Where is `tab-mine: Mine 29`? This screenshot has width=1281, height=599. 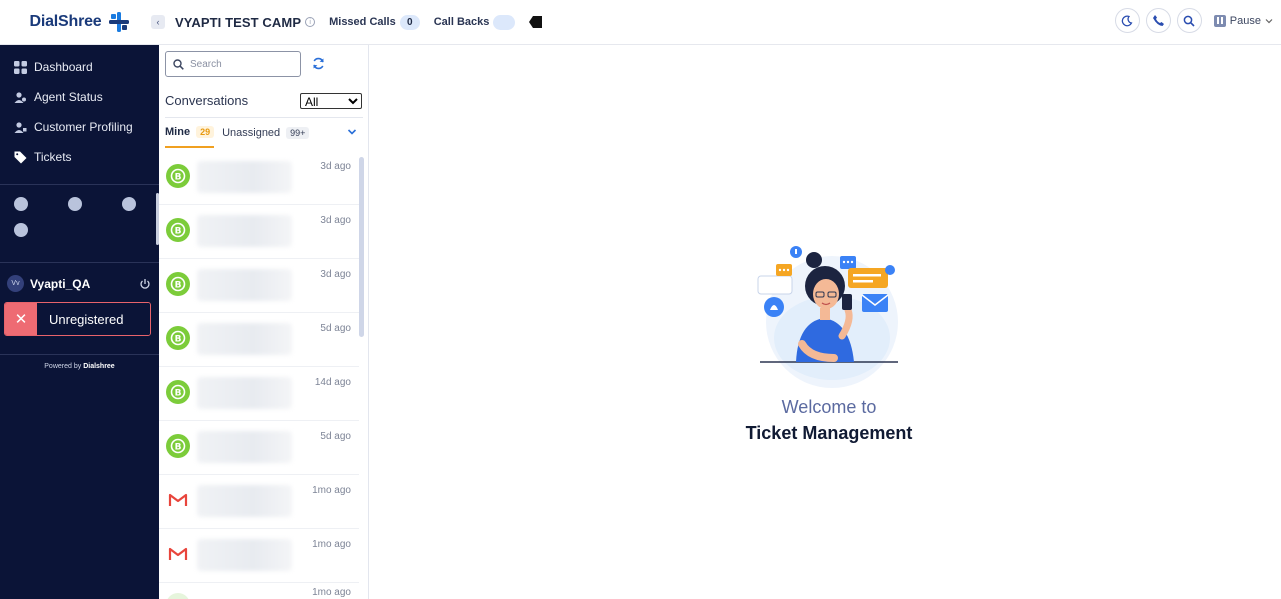
tab-mine: Mine 29 is located at coordinates (190, 133).